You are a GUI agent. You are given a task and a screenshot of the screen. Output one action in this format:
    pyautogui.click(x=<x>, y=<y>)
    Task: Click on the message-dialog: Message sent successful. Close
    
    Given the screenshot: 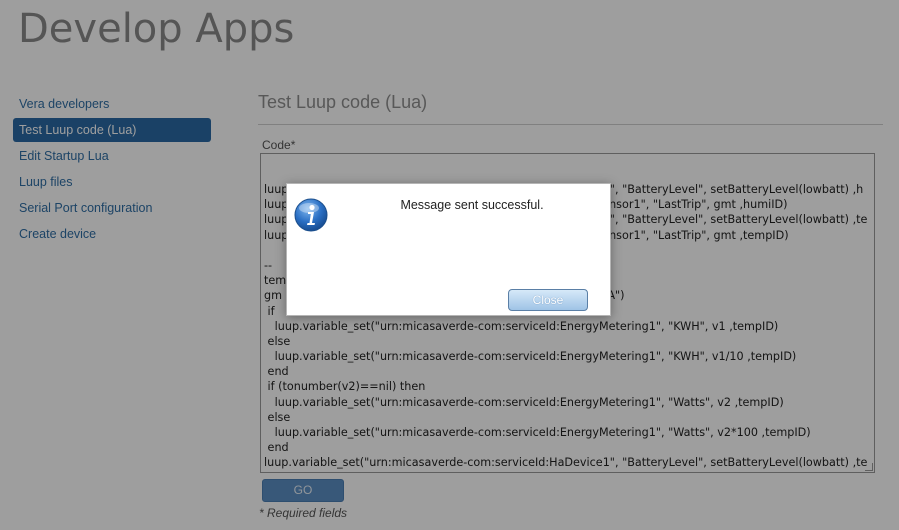 What is the action you would take?
    pyautogui.click(x=448, y=249)
    